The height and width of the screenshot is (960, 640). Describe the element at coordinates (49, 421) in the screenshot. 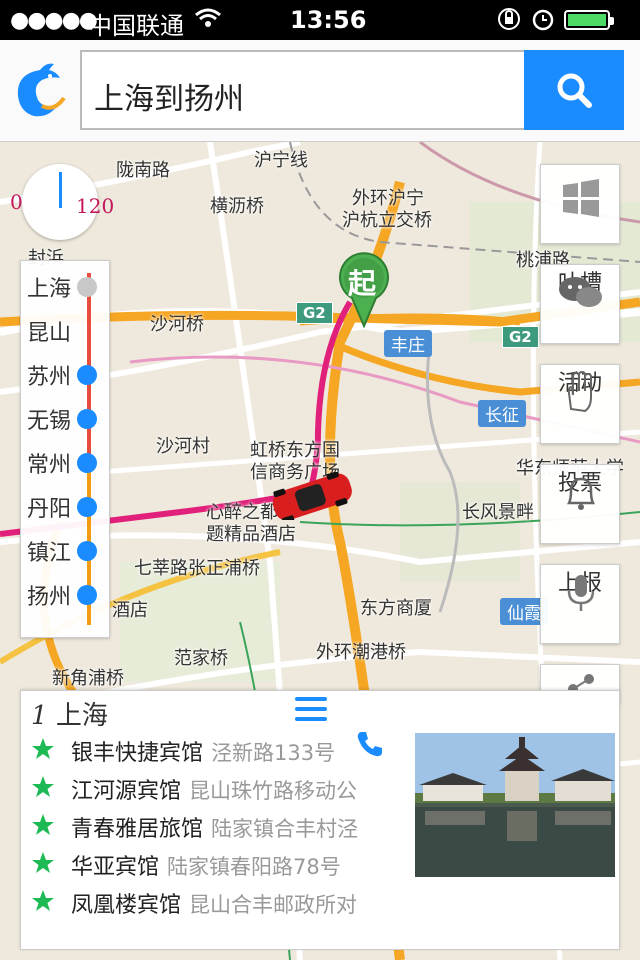

I see `city-label: 无锡` at that location.